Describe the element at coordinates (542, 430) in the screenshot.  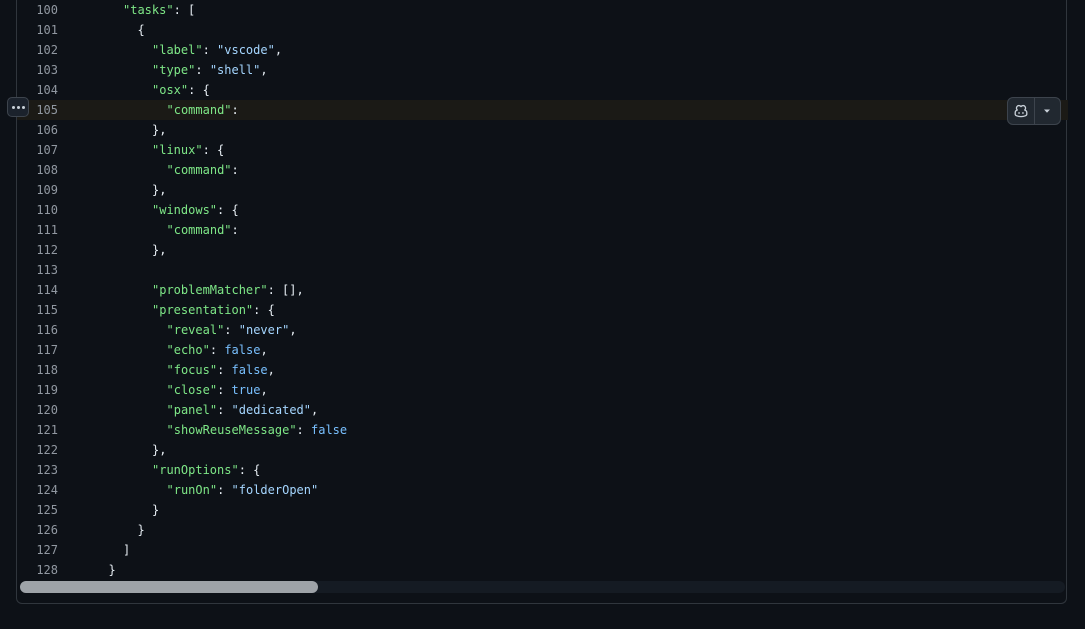
I see `code-line: 121 "showReuseMessage": false` at that location.